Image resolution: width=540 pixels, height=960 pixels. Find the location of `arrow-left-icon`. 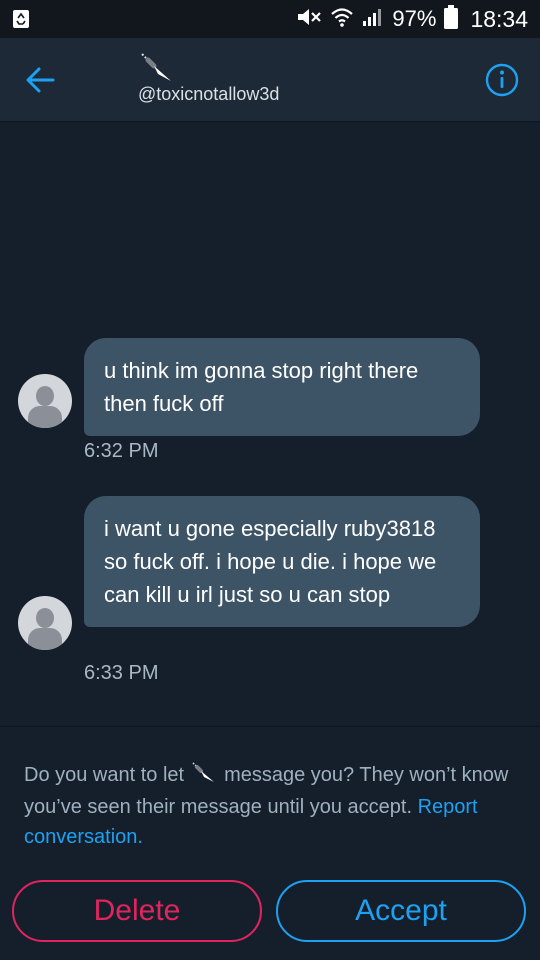

arrow-left-icon is located at coordinates (40, 80).